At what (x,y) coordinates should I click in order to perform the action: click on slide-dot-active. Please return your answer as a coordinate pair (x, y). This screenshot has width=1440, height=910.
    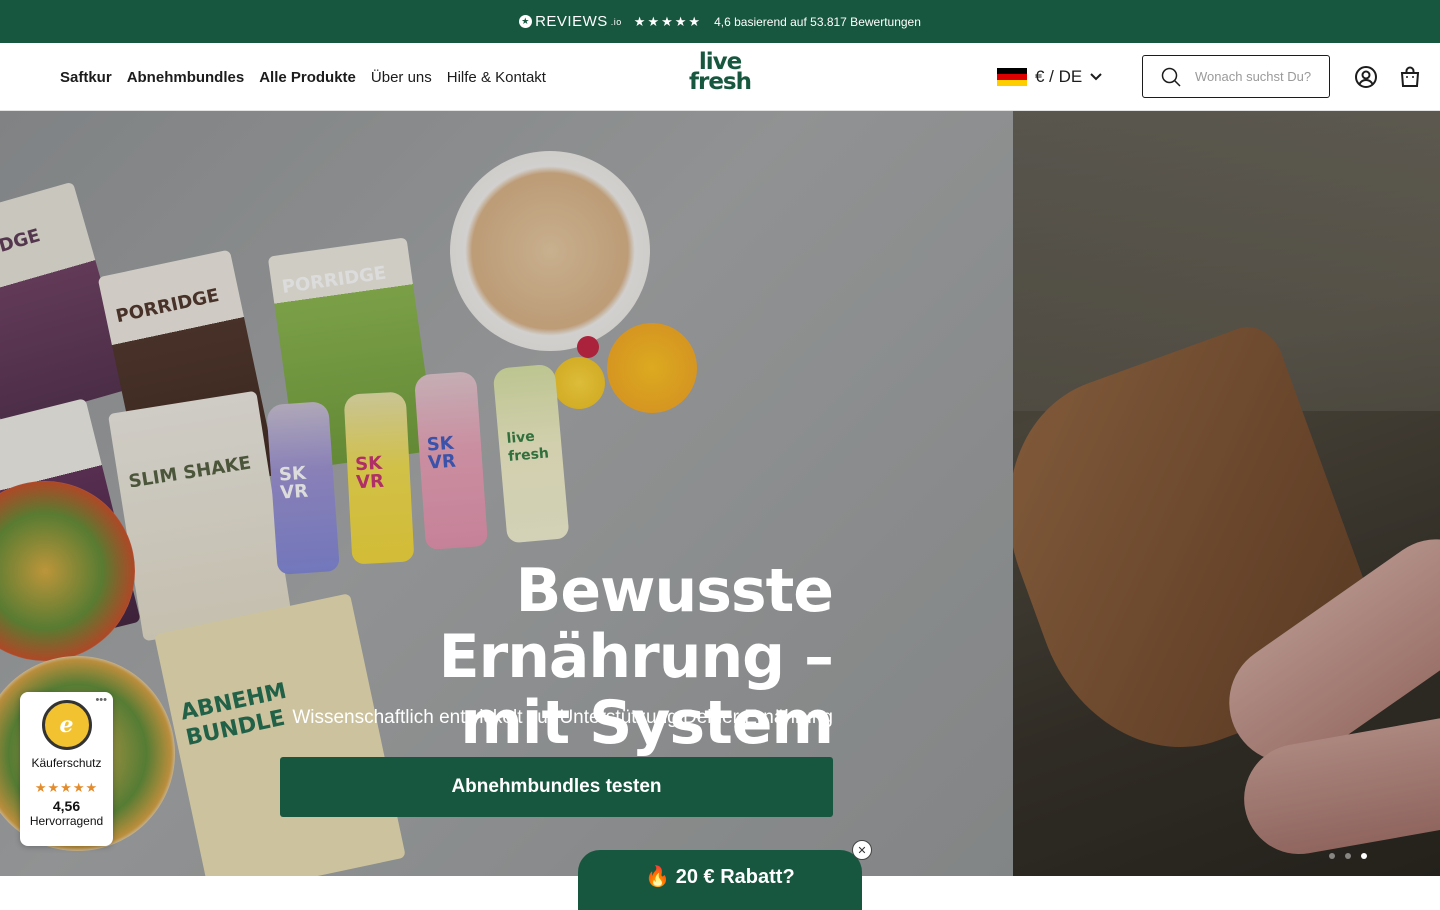
    Looking at the image, I should click on (1364, 856).